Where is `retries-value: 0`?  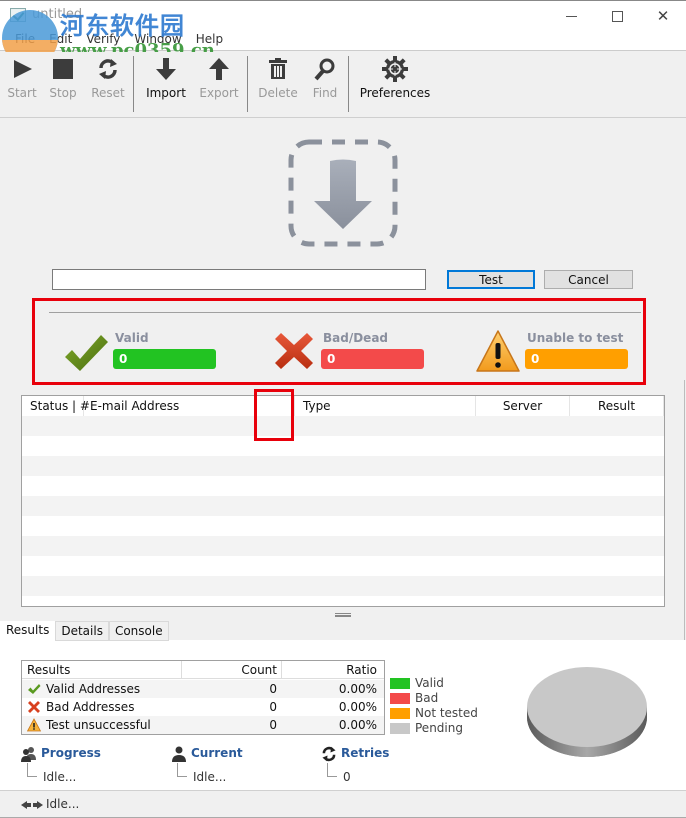 retries-value: 0 is located at coordinates (347, 777).